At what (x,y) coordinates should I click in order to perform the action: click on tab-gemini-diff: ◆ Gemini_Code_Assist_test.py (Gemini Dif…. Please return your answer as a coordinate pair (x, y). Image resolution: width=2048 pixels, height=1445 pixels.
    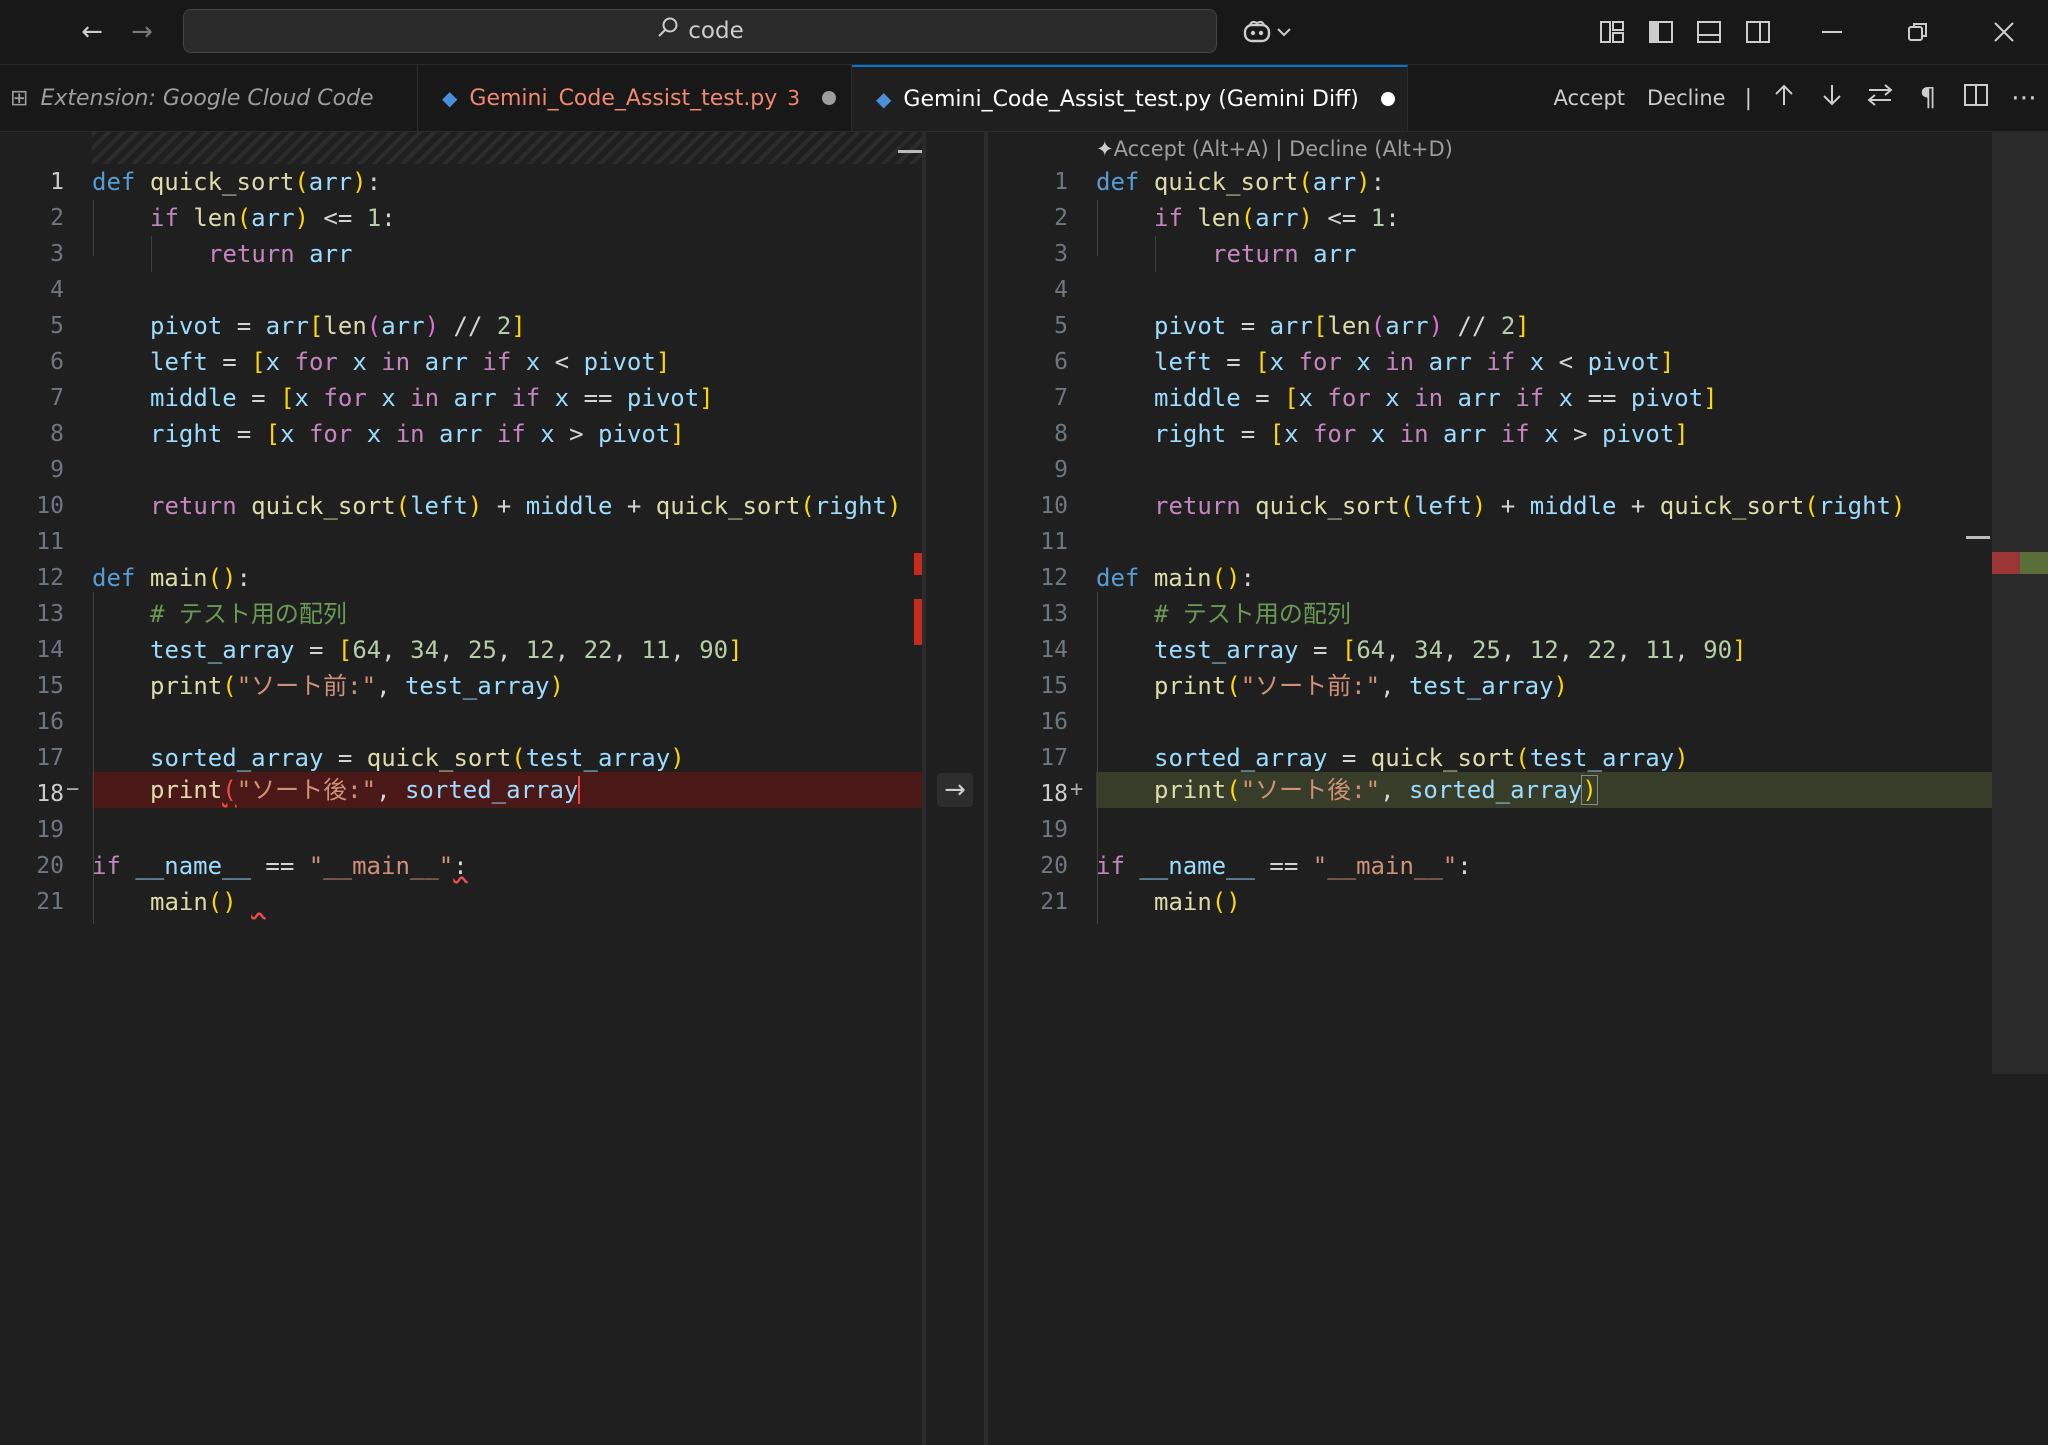
    Looking at the image, I should click on (1130, 98).